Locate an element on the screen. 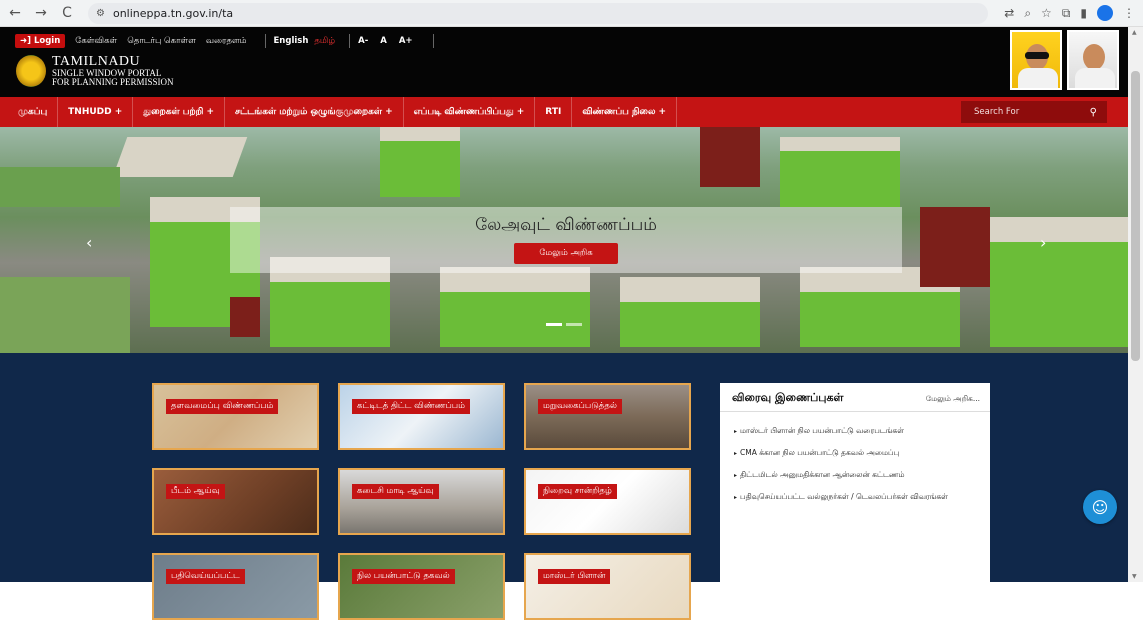 The image size is (1143, 620). language-tamil-link: தமிழ் is located at coordinates (324, 41).